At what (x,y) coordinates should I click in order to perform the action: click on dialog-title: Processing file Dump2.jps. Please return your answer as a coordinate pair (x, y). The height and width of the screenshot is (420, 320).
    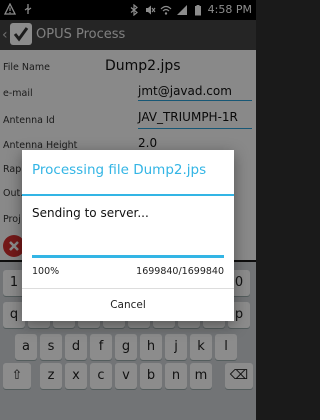
    Looking at the image, I should click on (119, 170).